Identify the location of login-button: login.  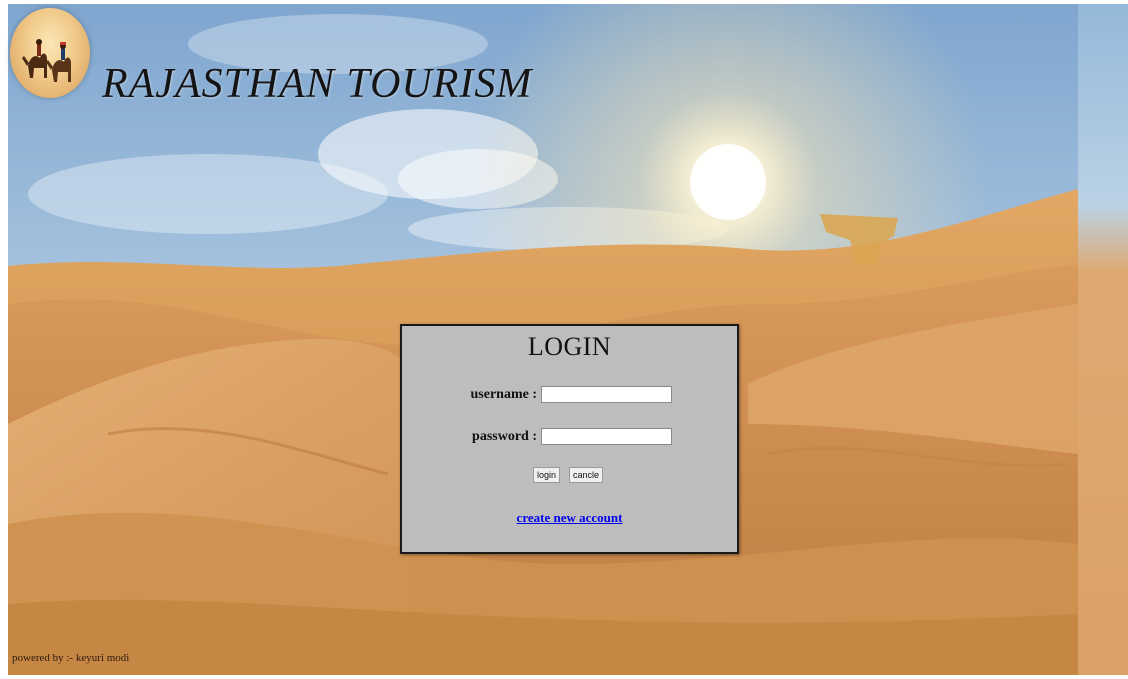
(547, 475).